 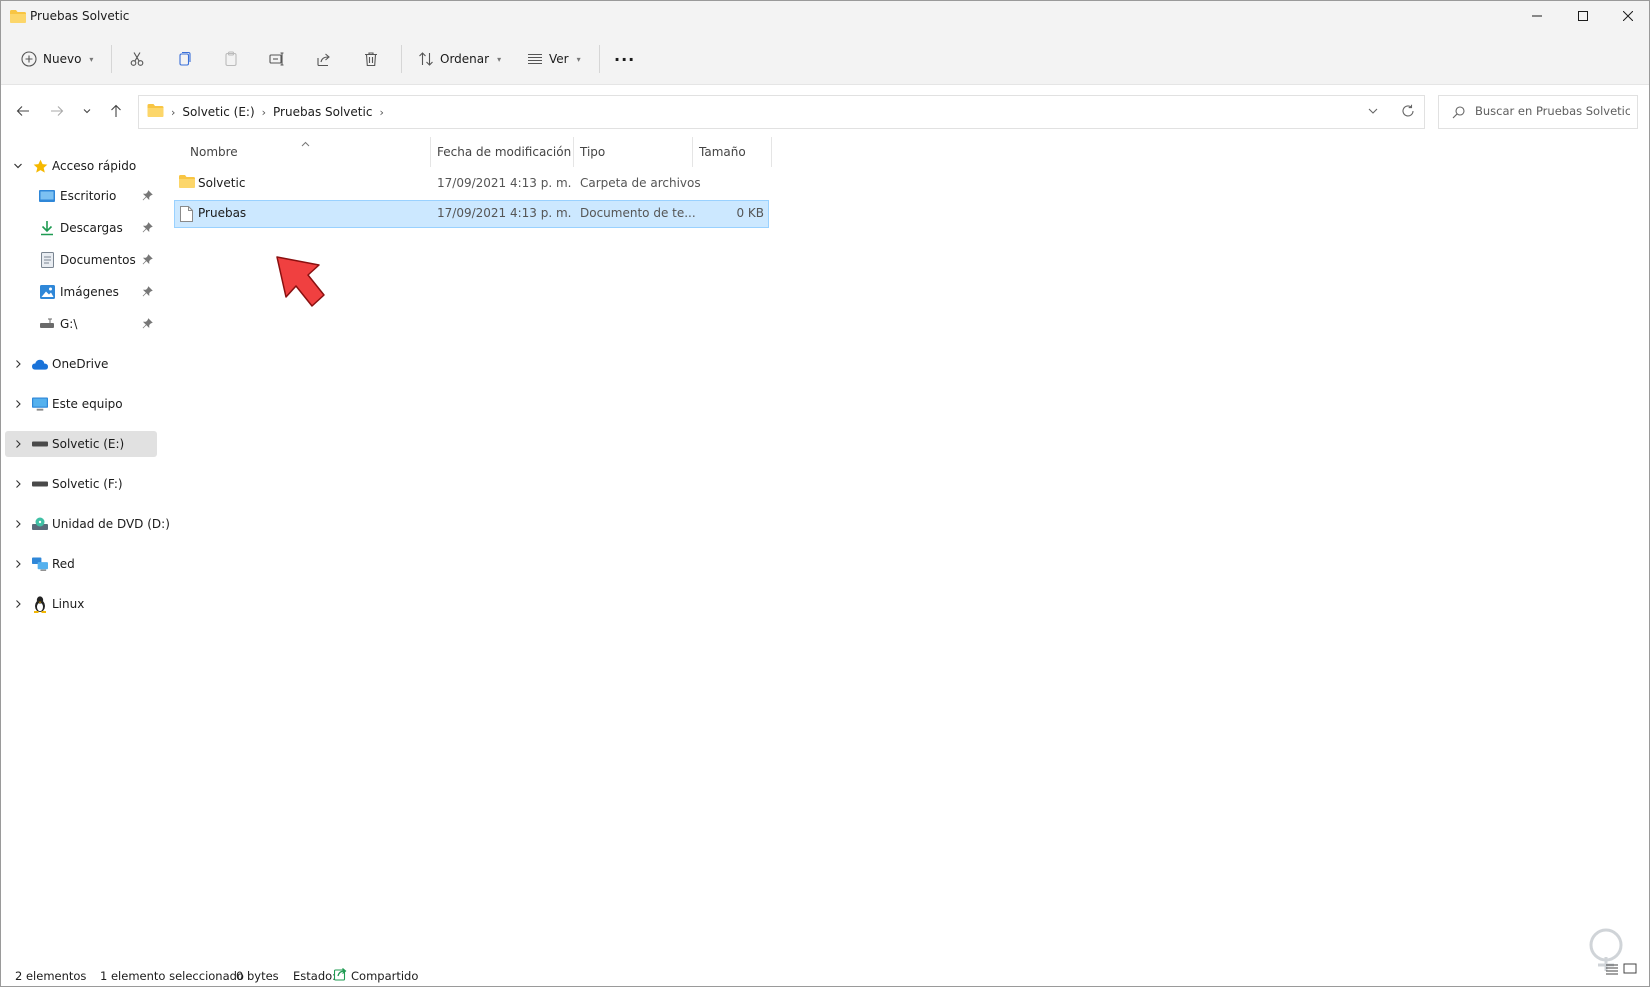 I want to click on copy-icon, so click(x=185, y=58).